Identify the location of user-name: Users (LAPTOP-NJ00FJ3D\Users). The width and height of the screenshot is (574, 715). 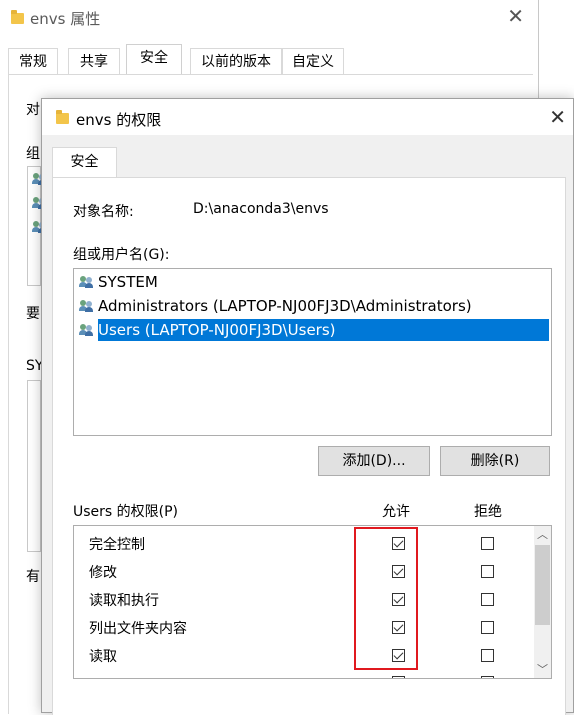
(217, 330).